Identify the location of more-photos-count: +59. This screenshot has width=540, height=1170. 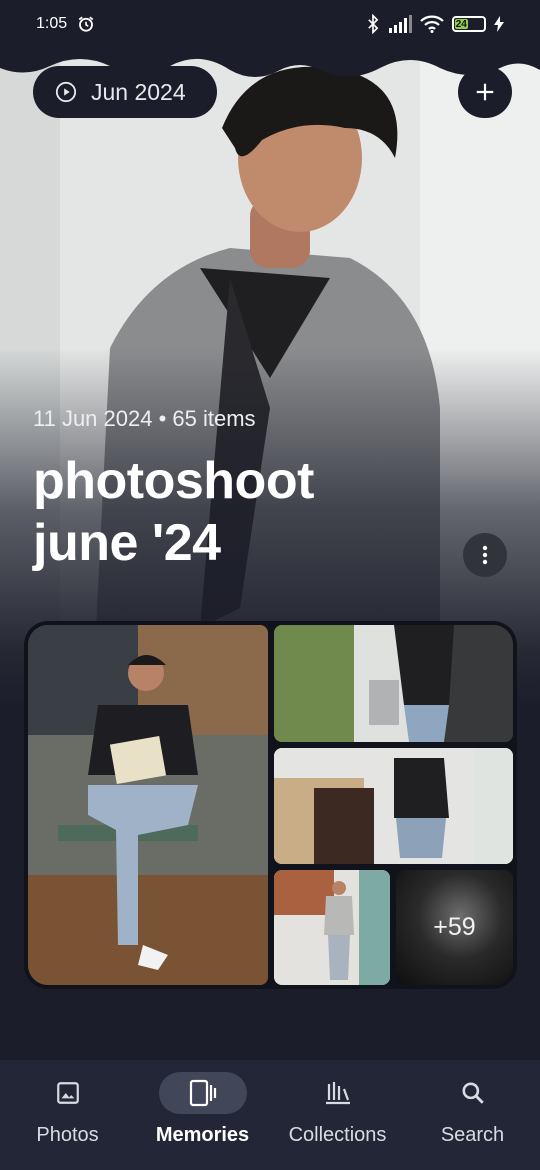
(454, 927).